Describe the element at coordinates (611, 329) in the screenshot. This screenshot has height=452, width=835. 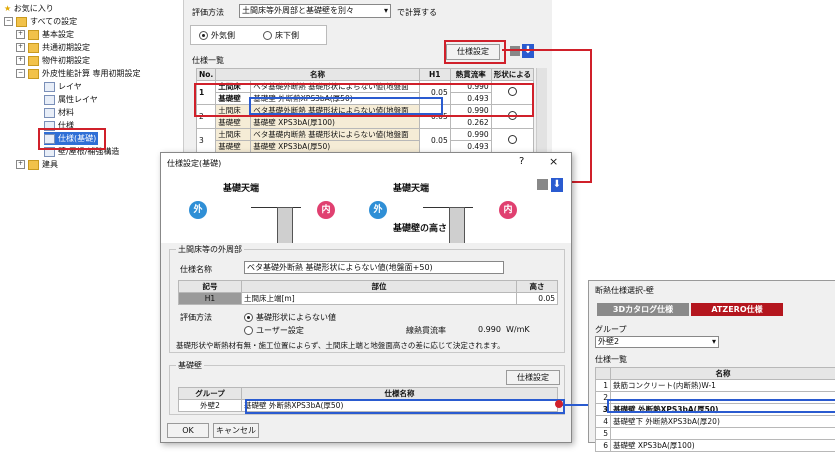
I see `group-label: グループ` at that location.